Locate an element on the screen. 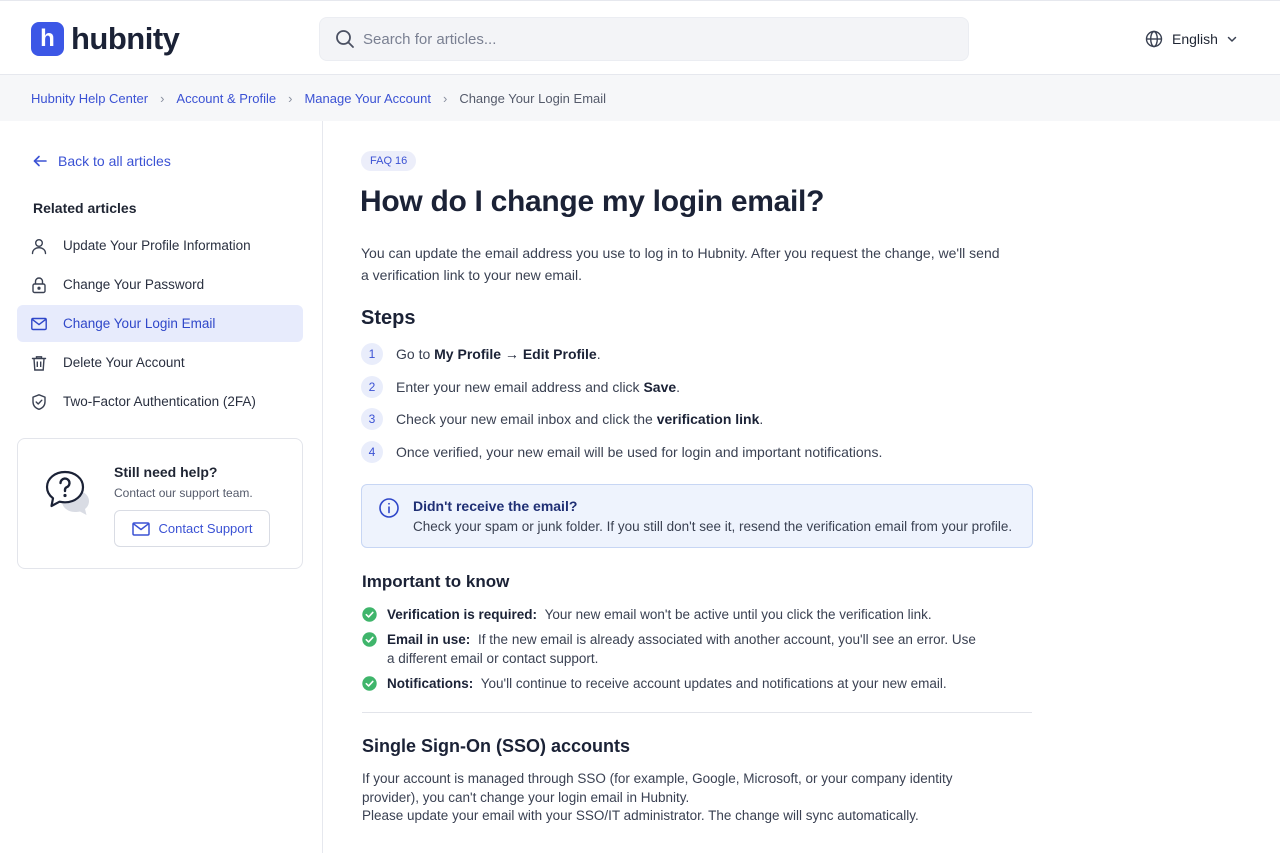 This screenshot has width=1280, height=853. related-article-change-login-email: Change Your Login Email is located at coordinates (160, 323).